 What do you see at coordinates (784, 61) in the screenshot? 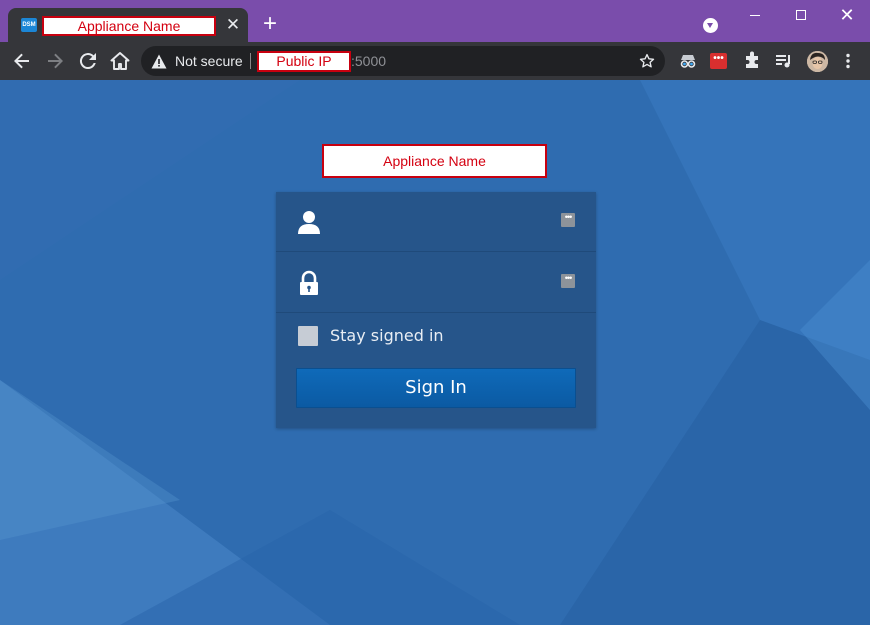
I see `media-queue-icon` at bounding box center [784, 61].